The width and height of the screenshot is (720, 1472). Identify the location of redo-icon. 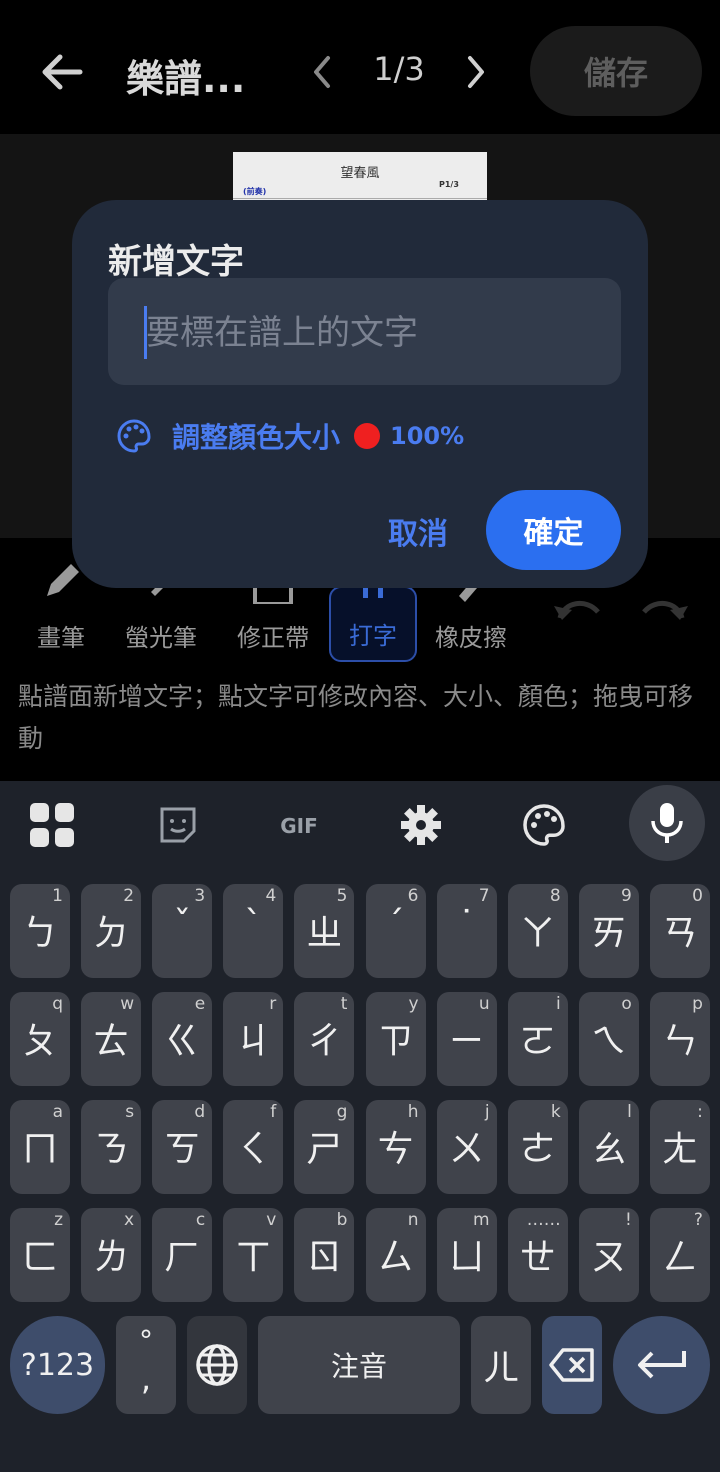
(665, 607).